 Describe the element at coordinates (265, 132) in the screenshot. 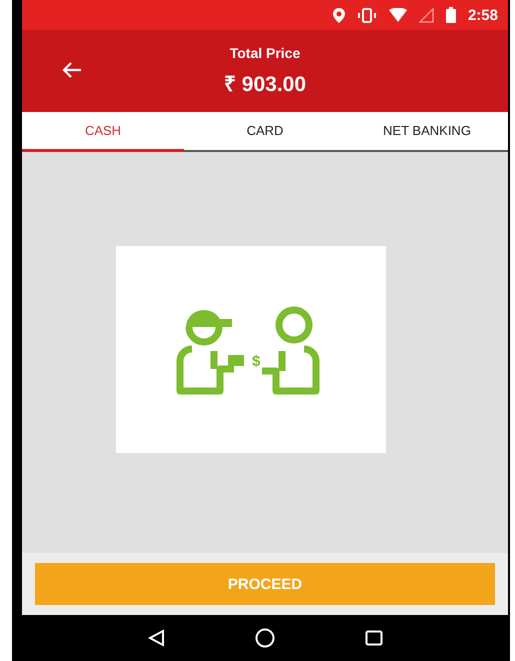

I see `payment-tab: CARD` at that location.